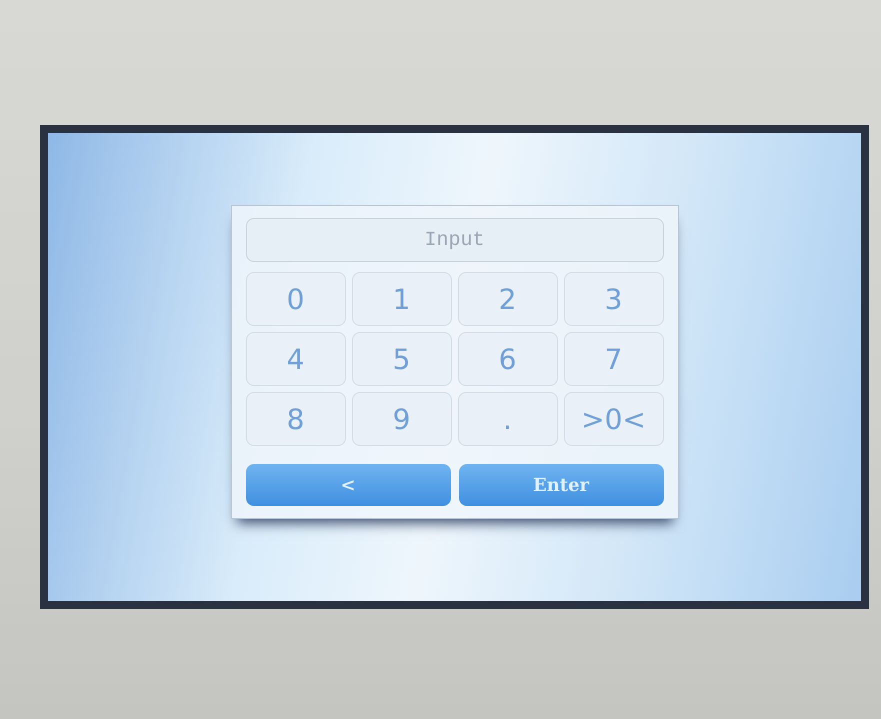  I want to click on keypad-key: 3, so click(614, 299).